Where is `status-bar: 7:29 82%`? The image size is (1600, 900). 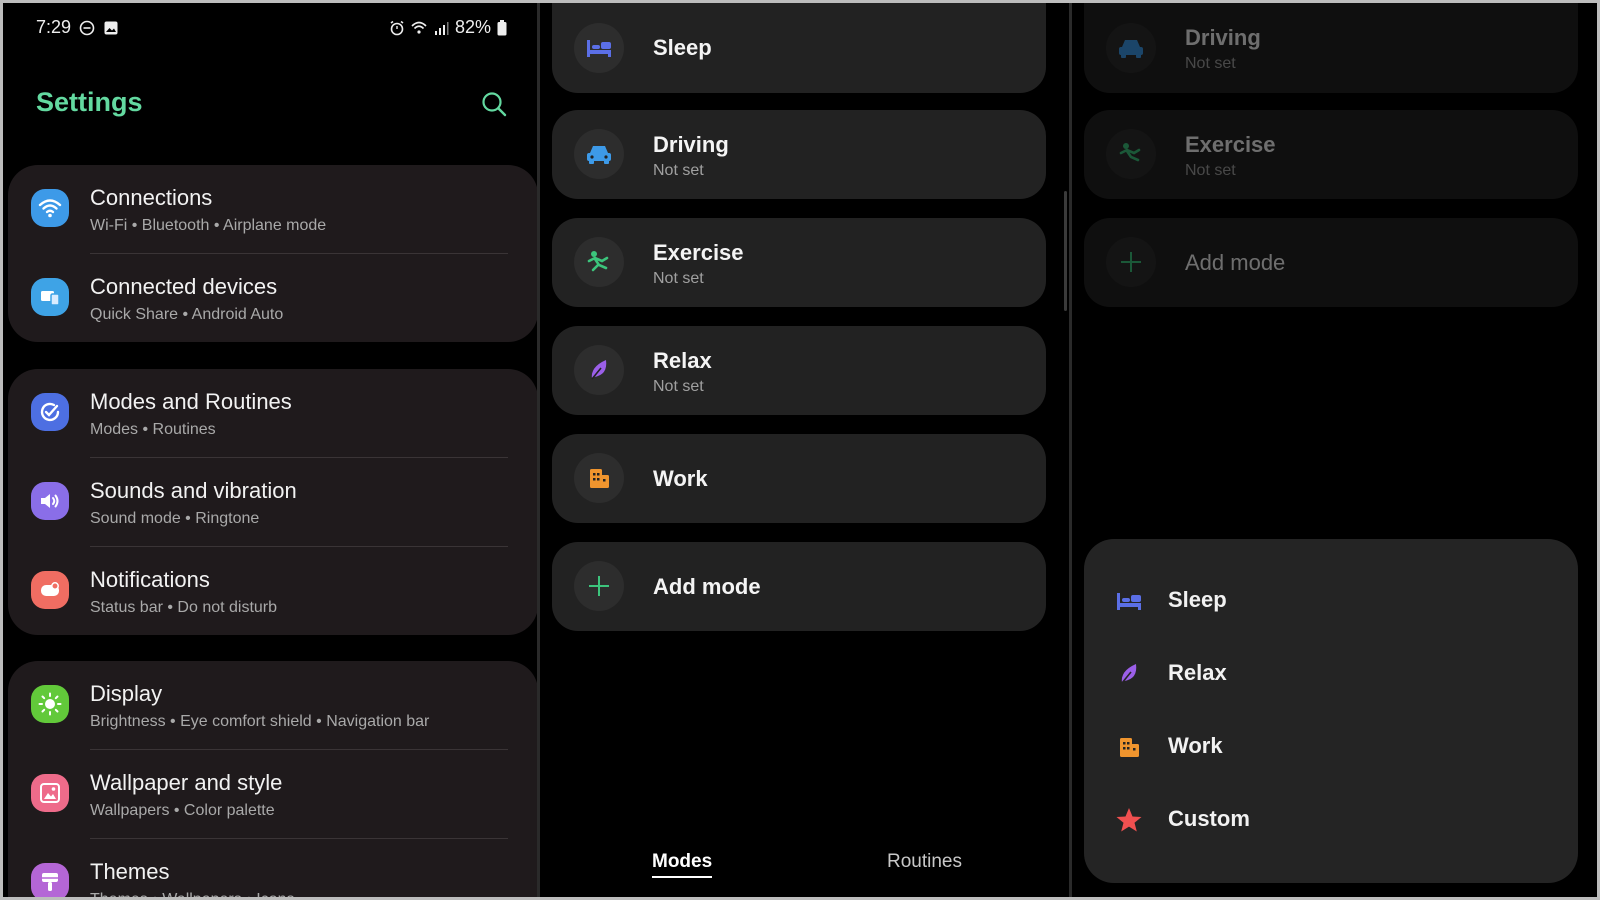 status-bar: 7:29 82% is located at coordinates (271, 29).